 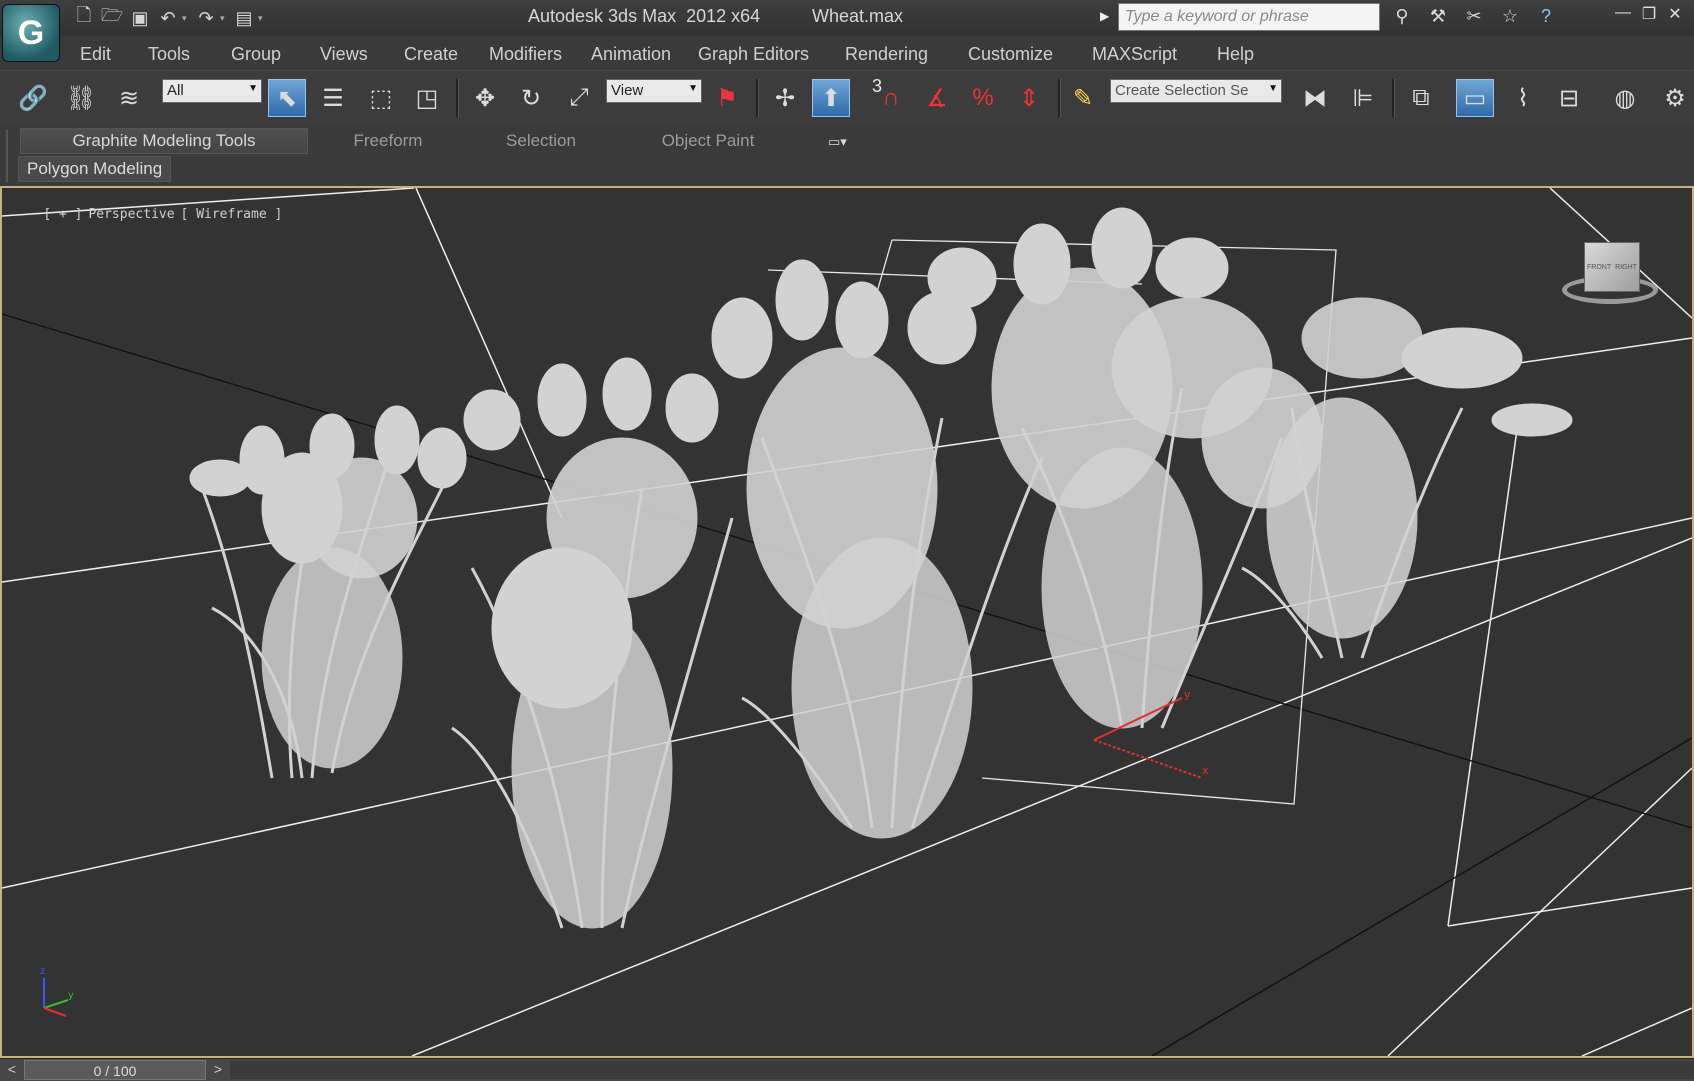 I want to click on named-selection-dropdown: Create Selection Se ▼, so click(x=1196, y=91).